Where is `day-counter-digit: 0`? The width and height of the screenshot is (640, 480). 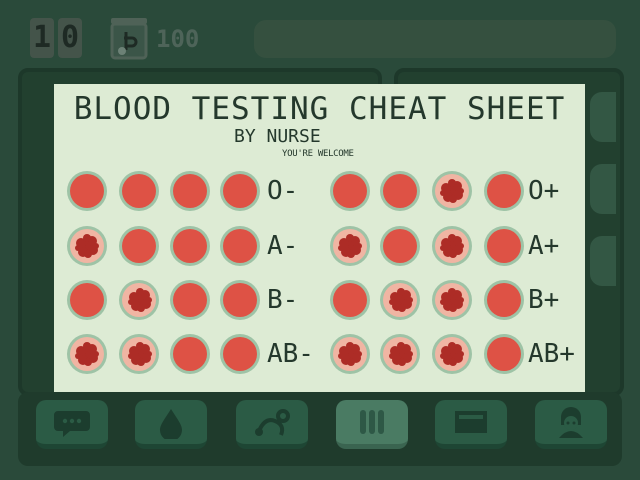
day-counter-digit: 0 is located at coordinates (70, 38).